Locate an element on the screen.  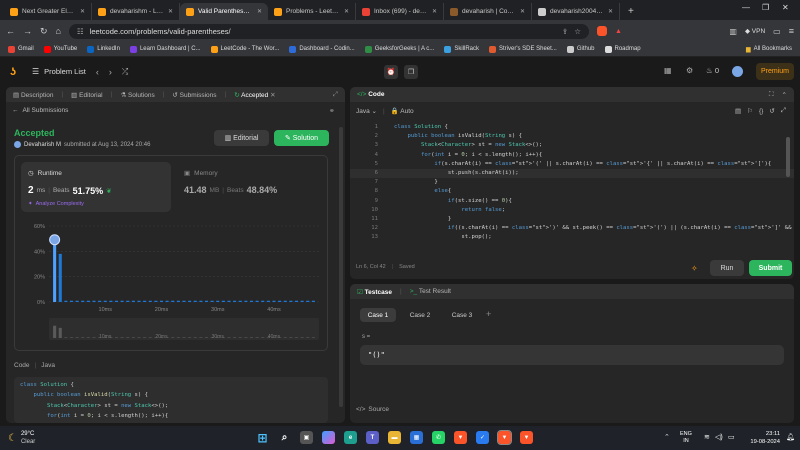
code-line: 11 } is located at coordinates (572, 219).